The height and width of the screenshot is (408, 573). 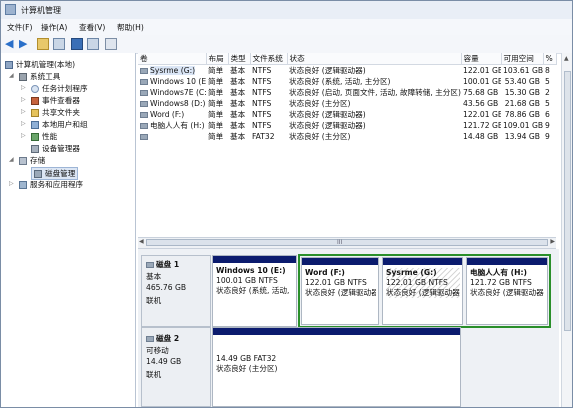 I want to click on partition-filesystem: 14.49 GB FAT32, so click(x=246, y=358).